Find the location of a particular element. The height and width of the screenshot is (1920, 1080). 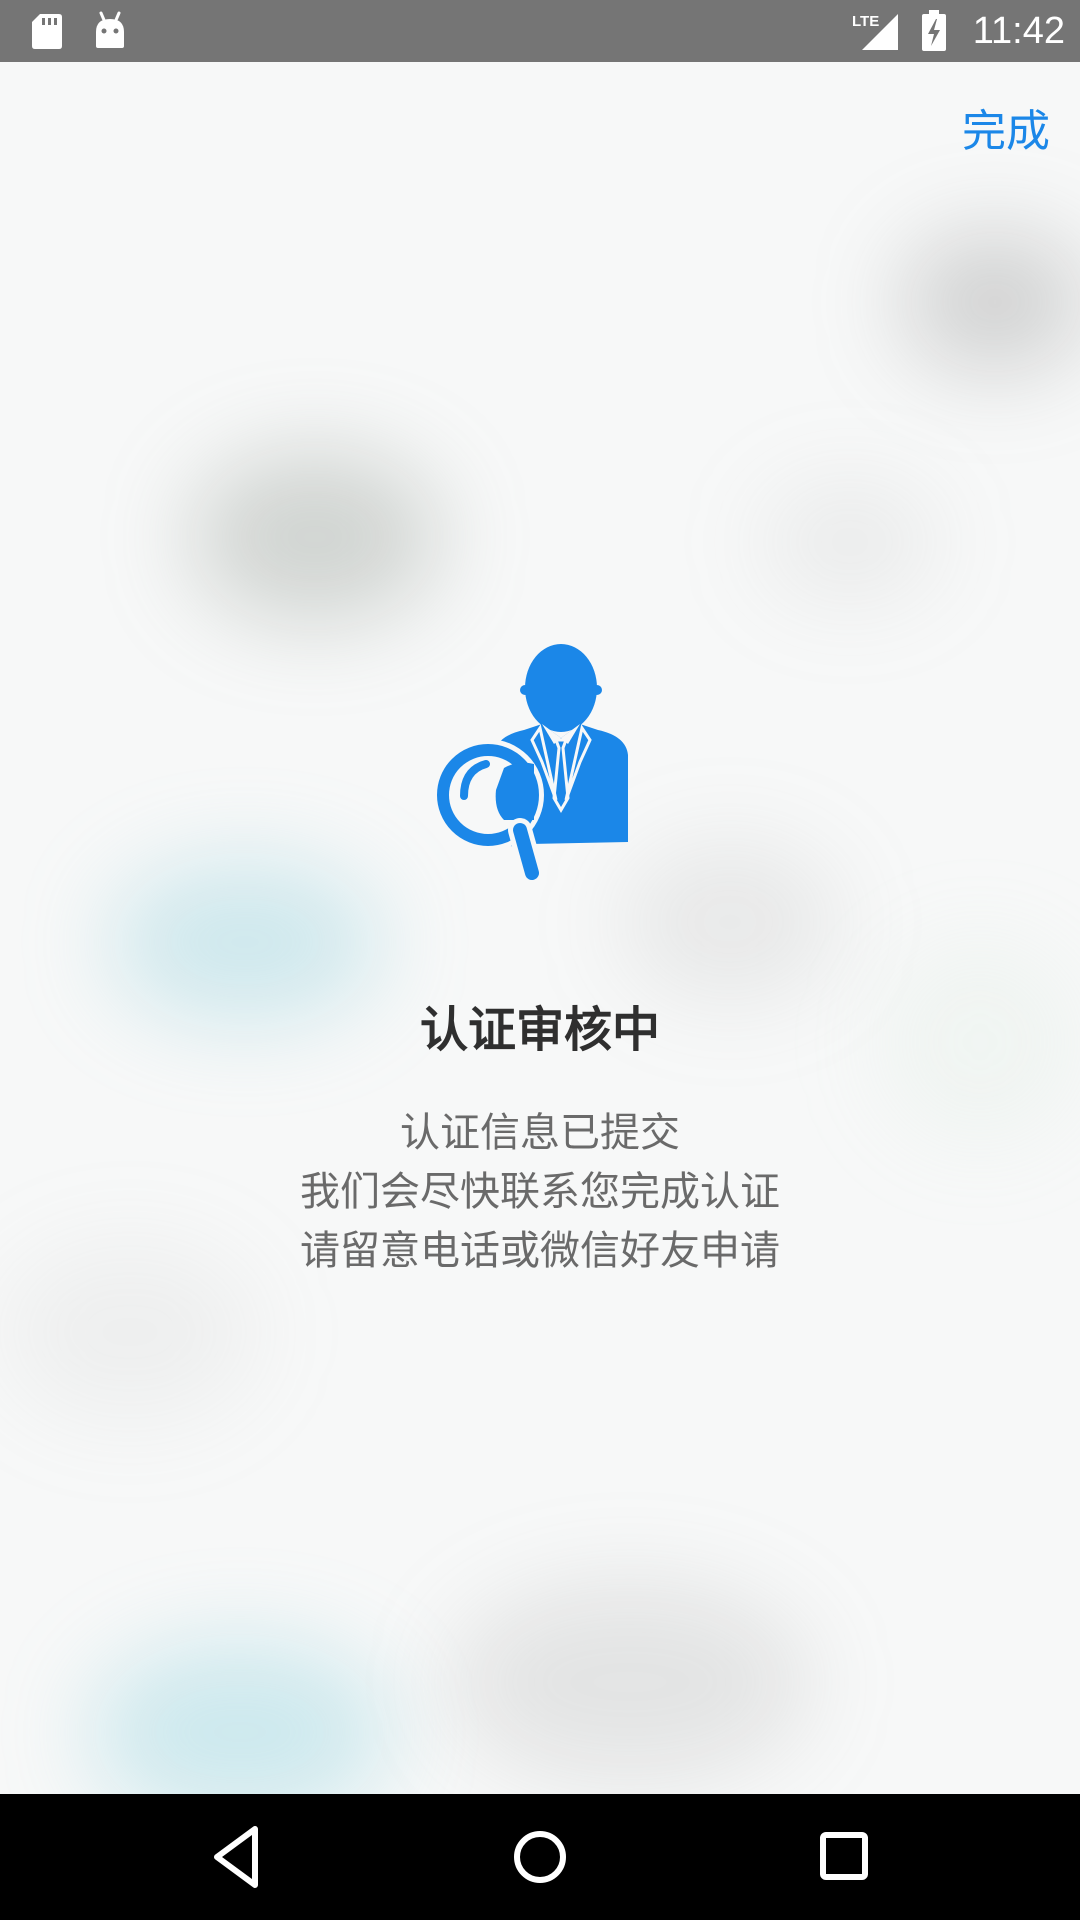

status-bar: LTE 11:42 is located at coordinates (540, 31).